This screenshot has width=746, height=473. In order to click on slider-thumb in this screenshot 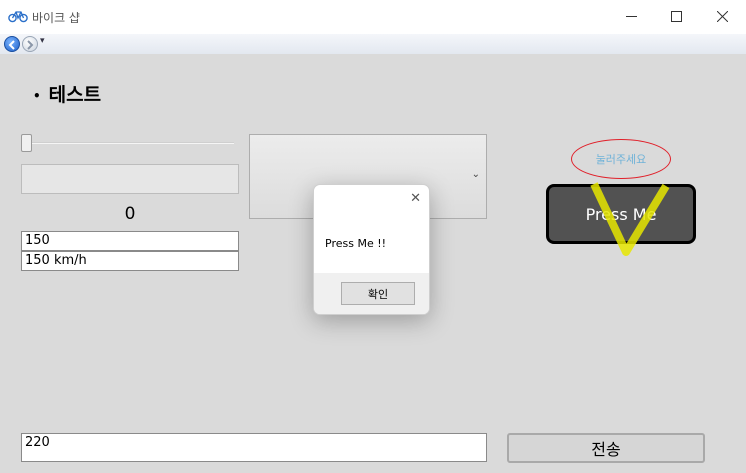, I will do `click(26, 143)`.